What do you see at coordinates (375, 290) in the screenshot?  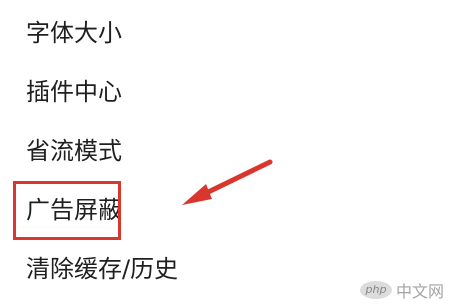 I see `php-logo-icon: php` at bounding box center [375, 290].